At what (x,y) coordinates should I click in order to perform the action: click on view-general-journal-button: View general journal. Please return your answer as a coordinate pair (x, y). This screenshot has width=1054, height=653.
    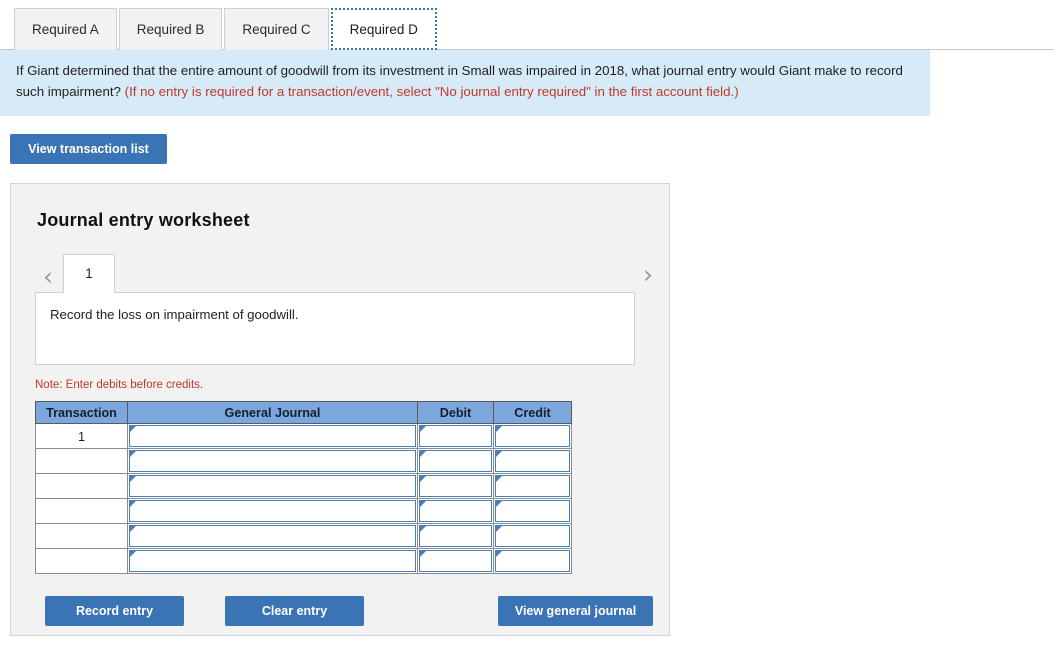
    Looking at the image, I should click on (575, 611).